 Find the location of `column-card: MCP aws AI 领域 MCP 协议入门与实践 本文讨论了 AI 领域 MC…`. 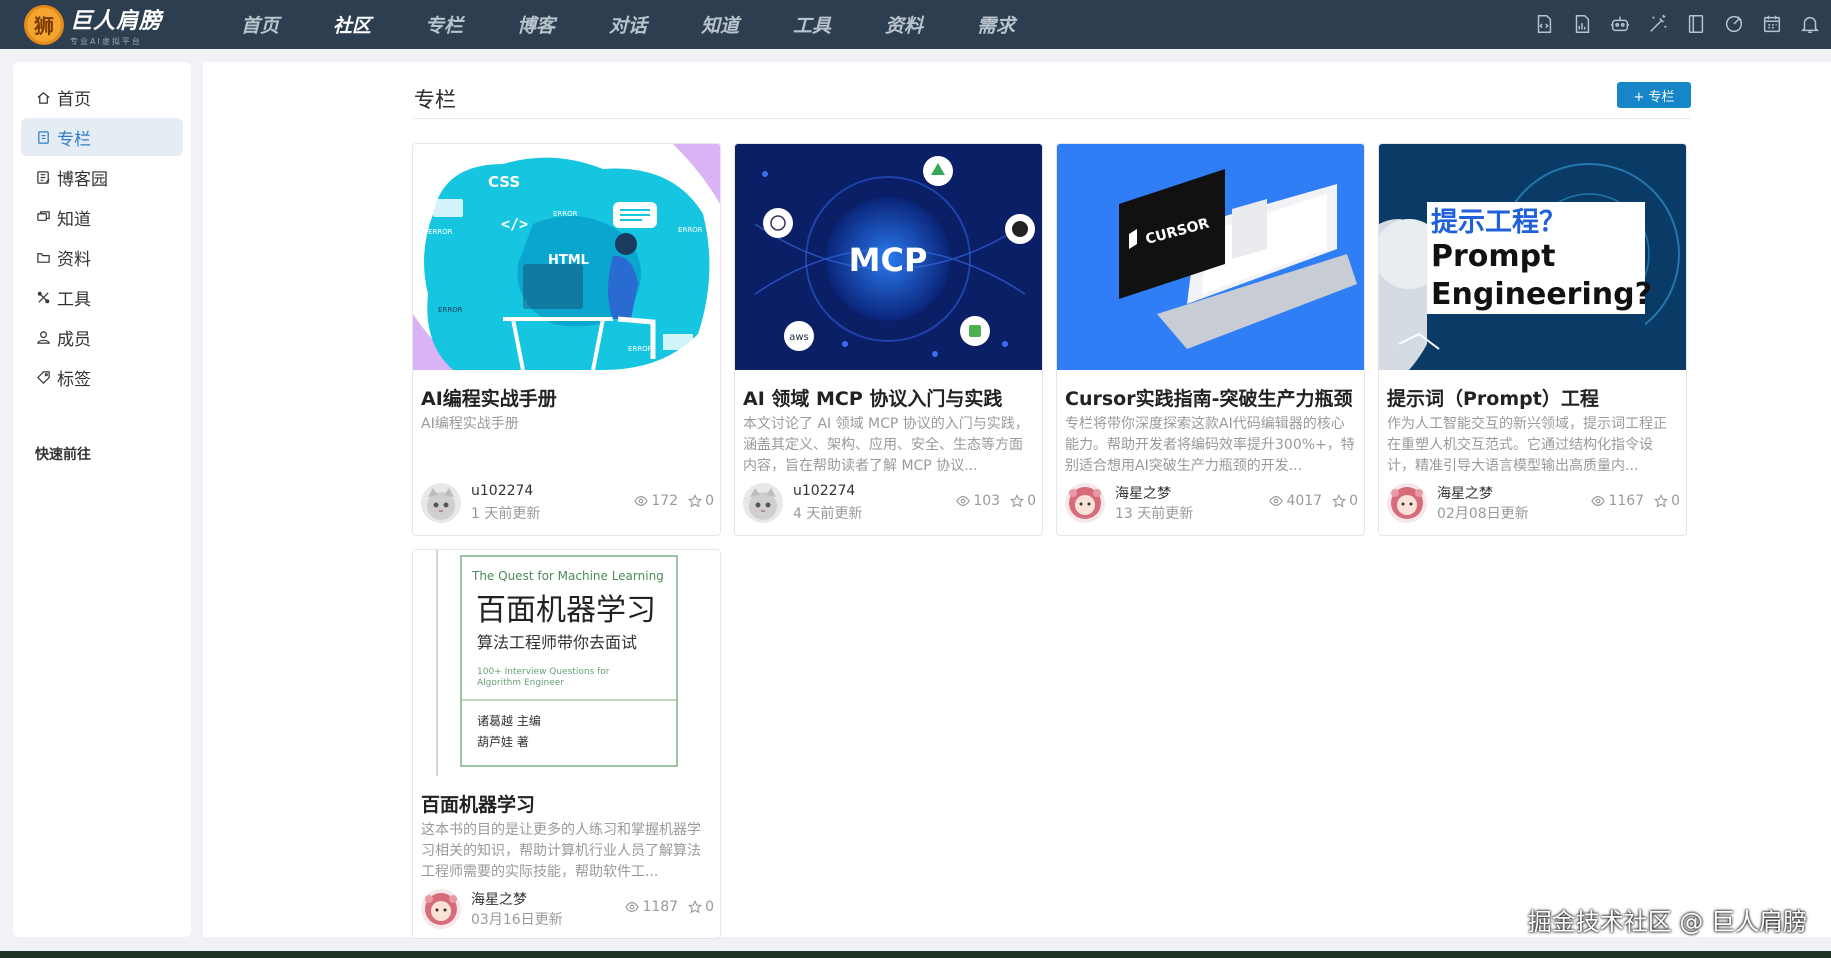

column-card: MCP aws AI 领域 MCP 协议入门与实践 本文讨论了 AI 领域 MC… is located at coordinates (888, 339).